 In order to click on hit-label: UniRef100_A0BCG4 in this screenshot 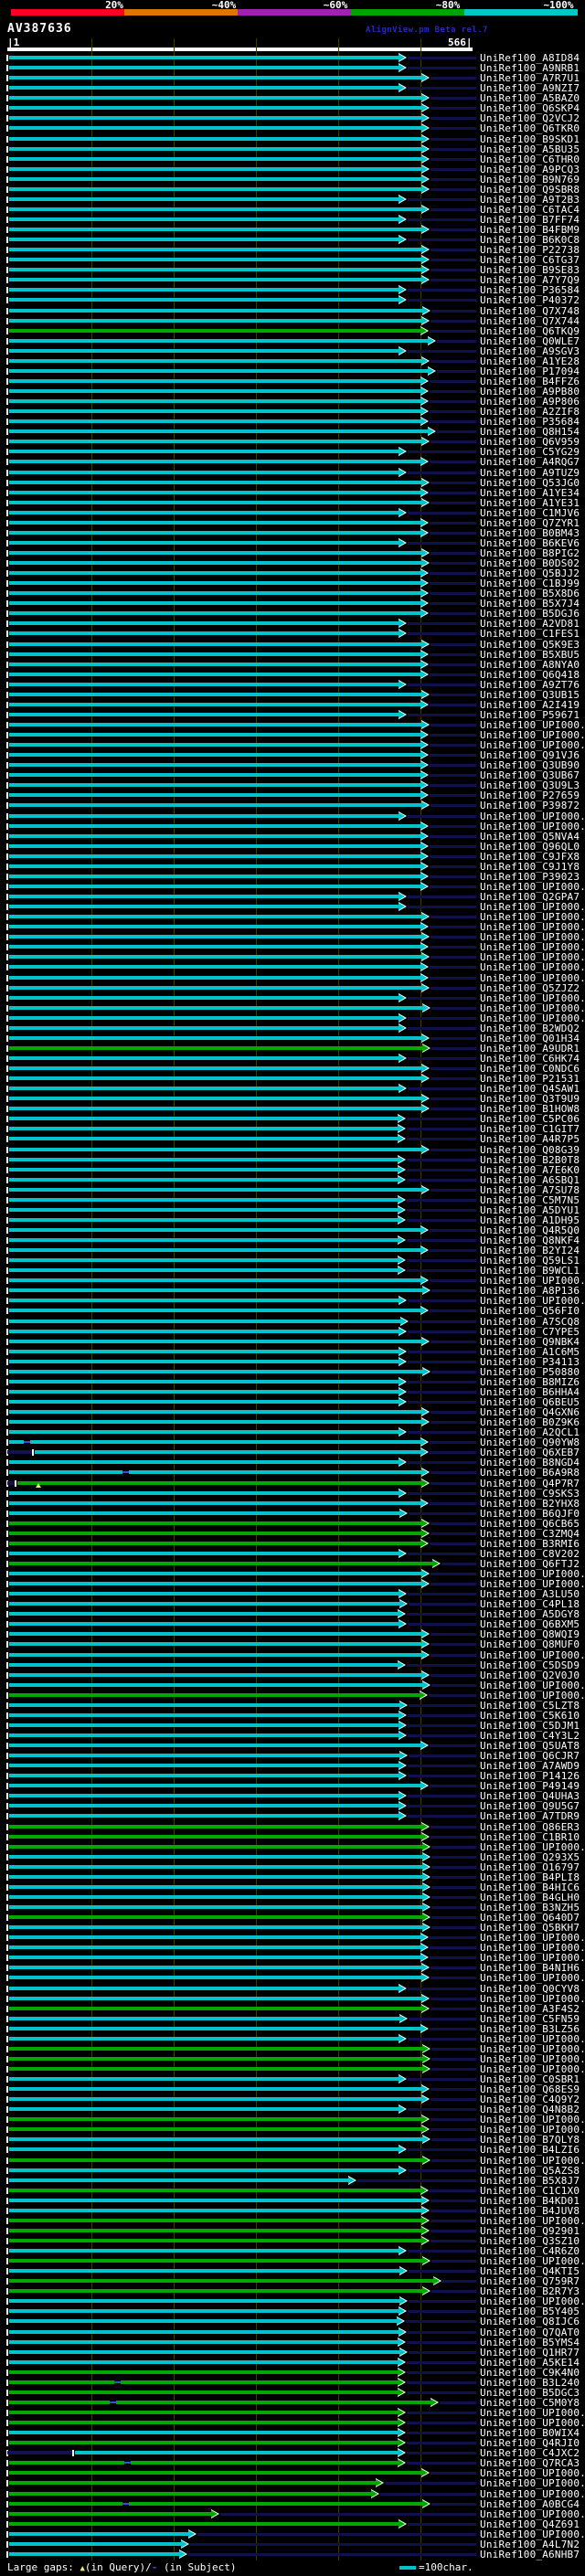, I will do `click(530, 2504)`.